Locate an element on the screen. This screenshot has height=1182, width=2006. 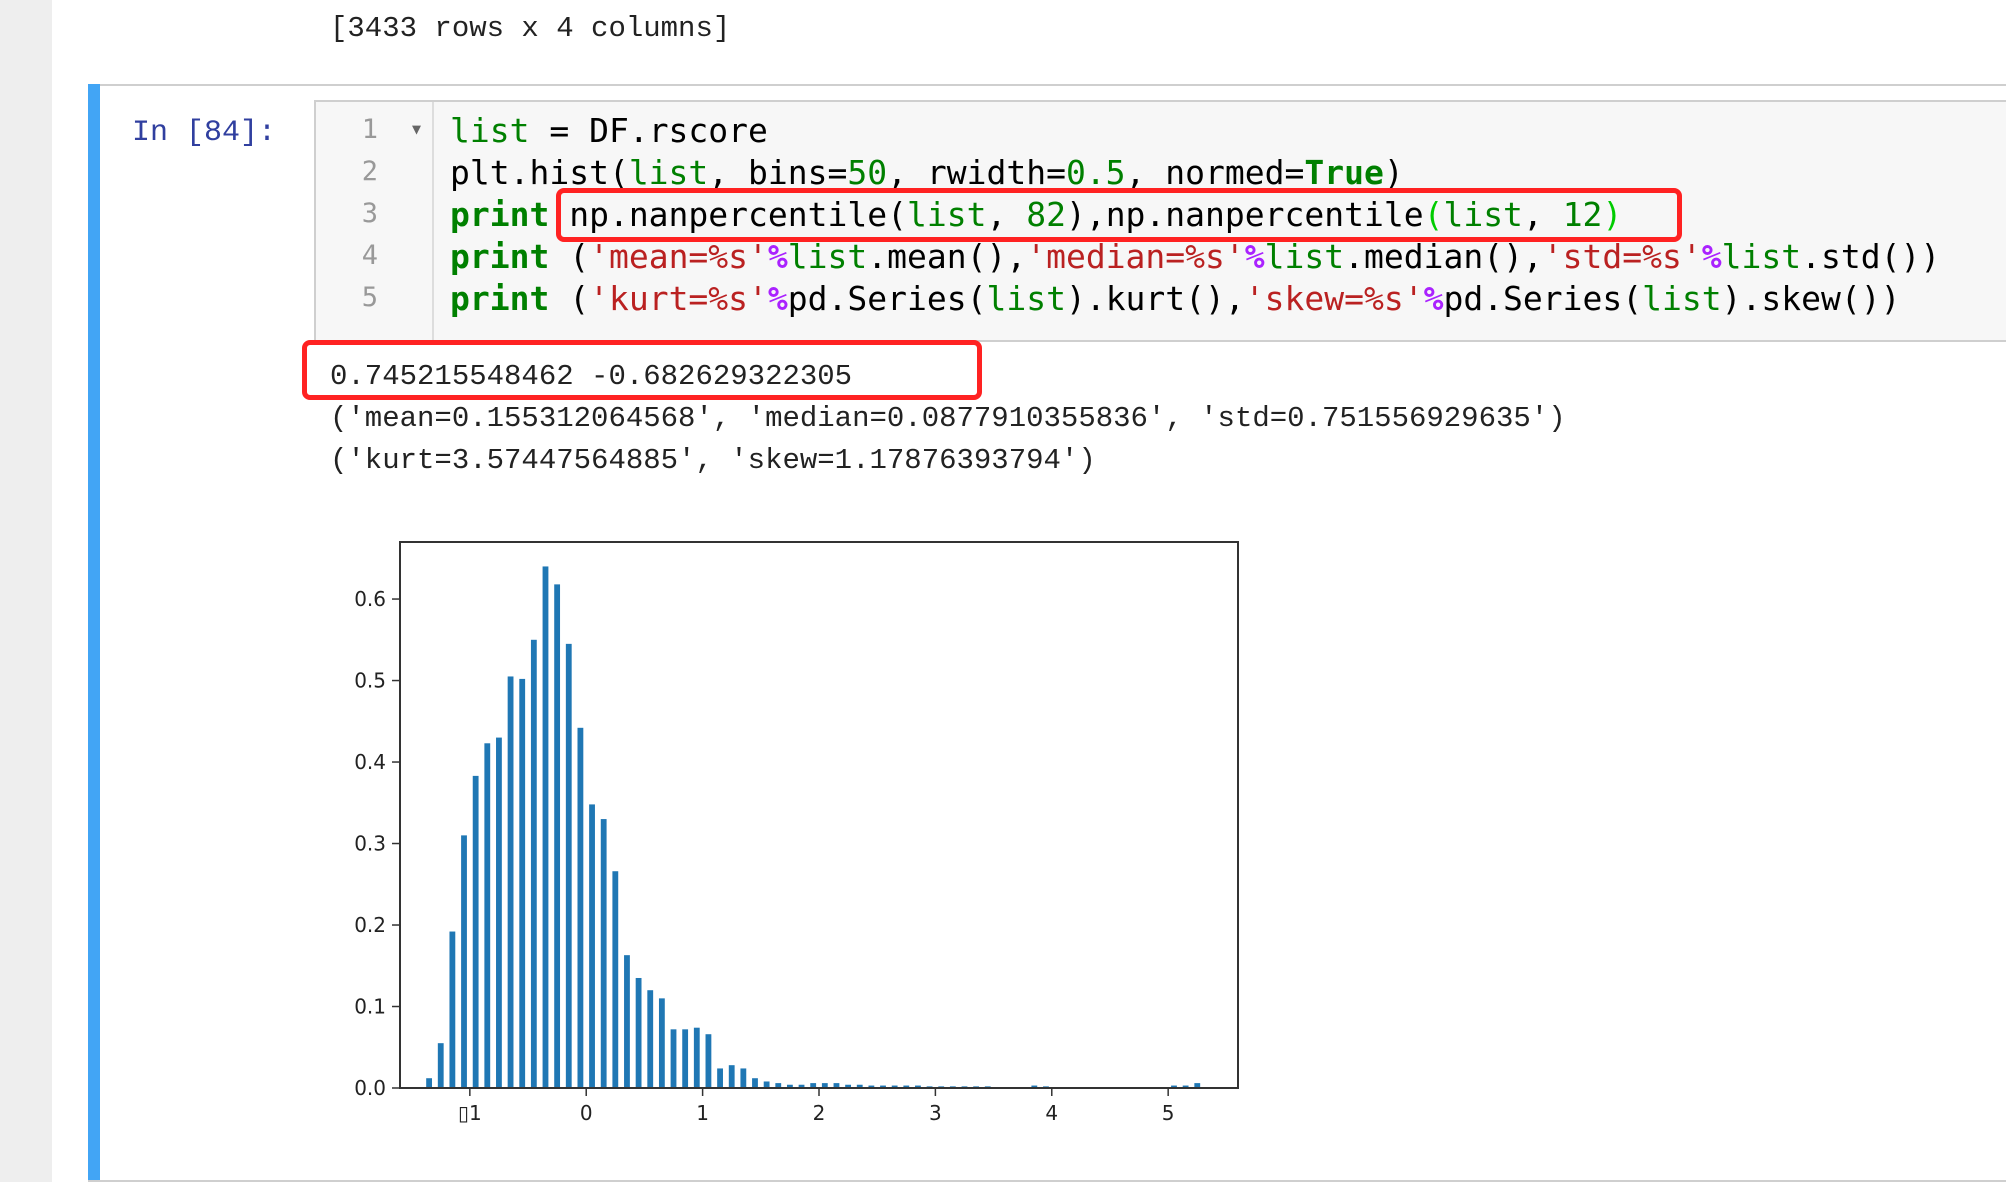
code-token: 'median=%s' is located at coordinates (1135, 256).